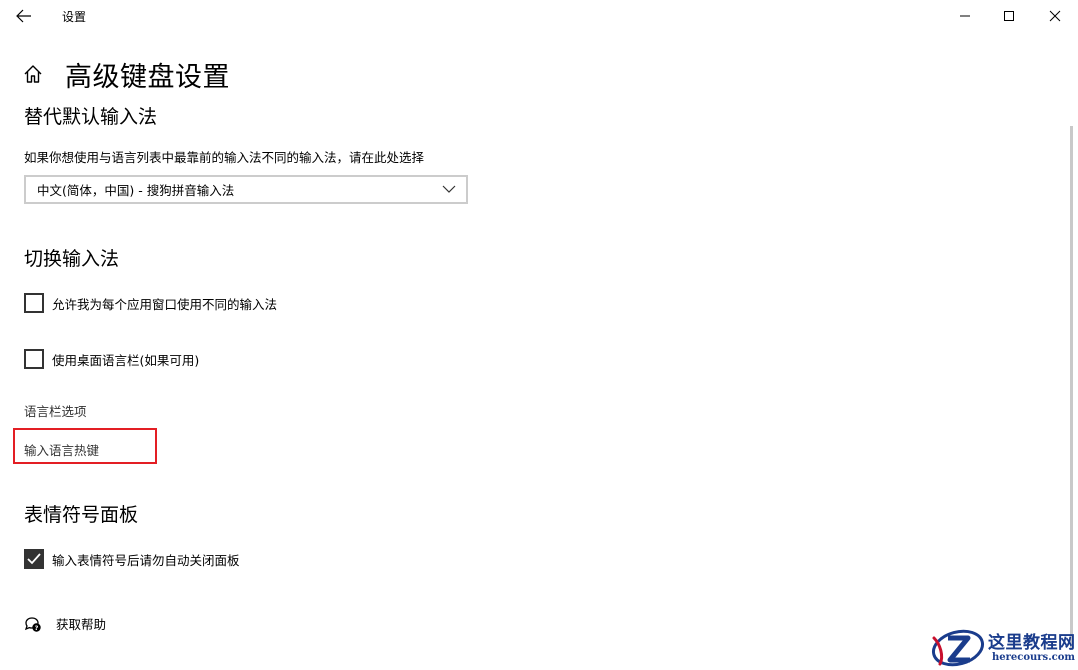  I want to click on maximize-button, so click(1009, 16).